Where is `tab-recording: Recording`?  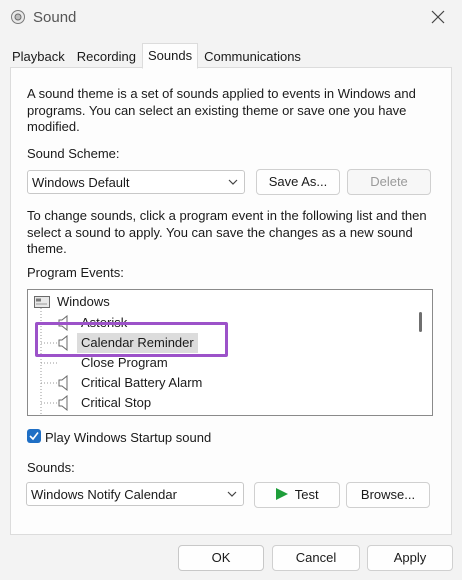
tab-recording: Recording is located at coordinates (106, 57).